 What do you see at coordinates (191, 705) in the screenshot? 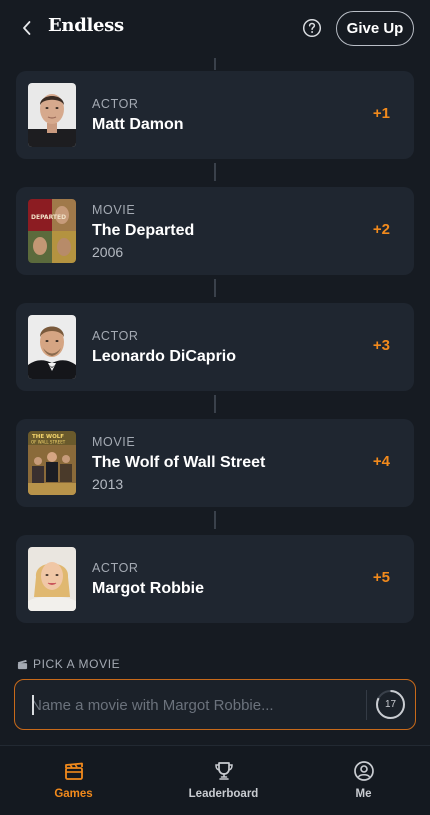
I see `movie-input` at bounding box center [191, 705].